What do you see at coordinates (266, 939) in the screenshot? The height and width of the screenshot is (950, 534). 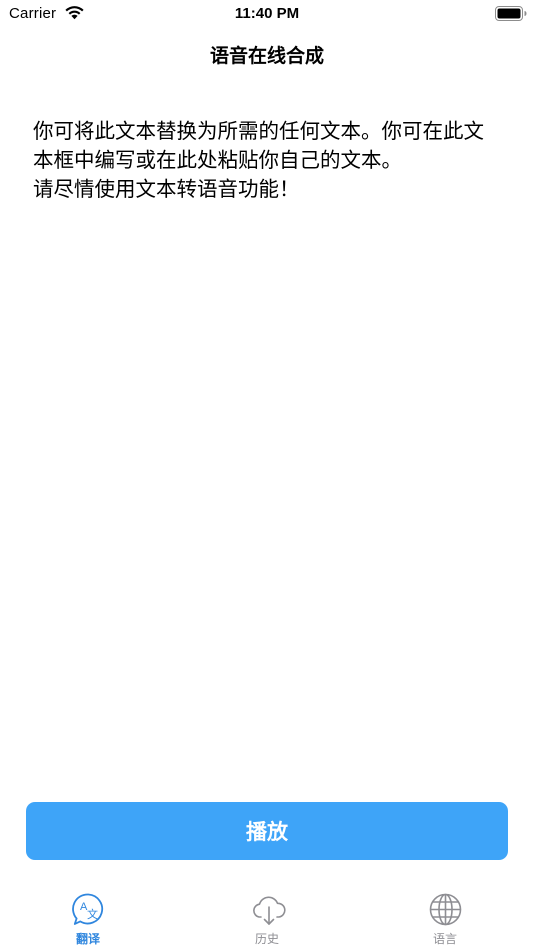 I see `tab-history-label: 历史` at bounding box center [266, 939].